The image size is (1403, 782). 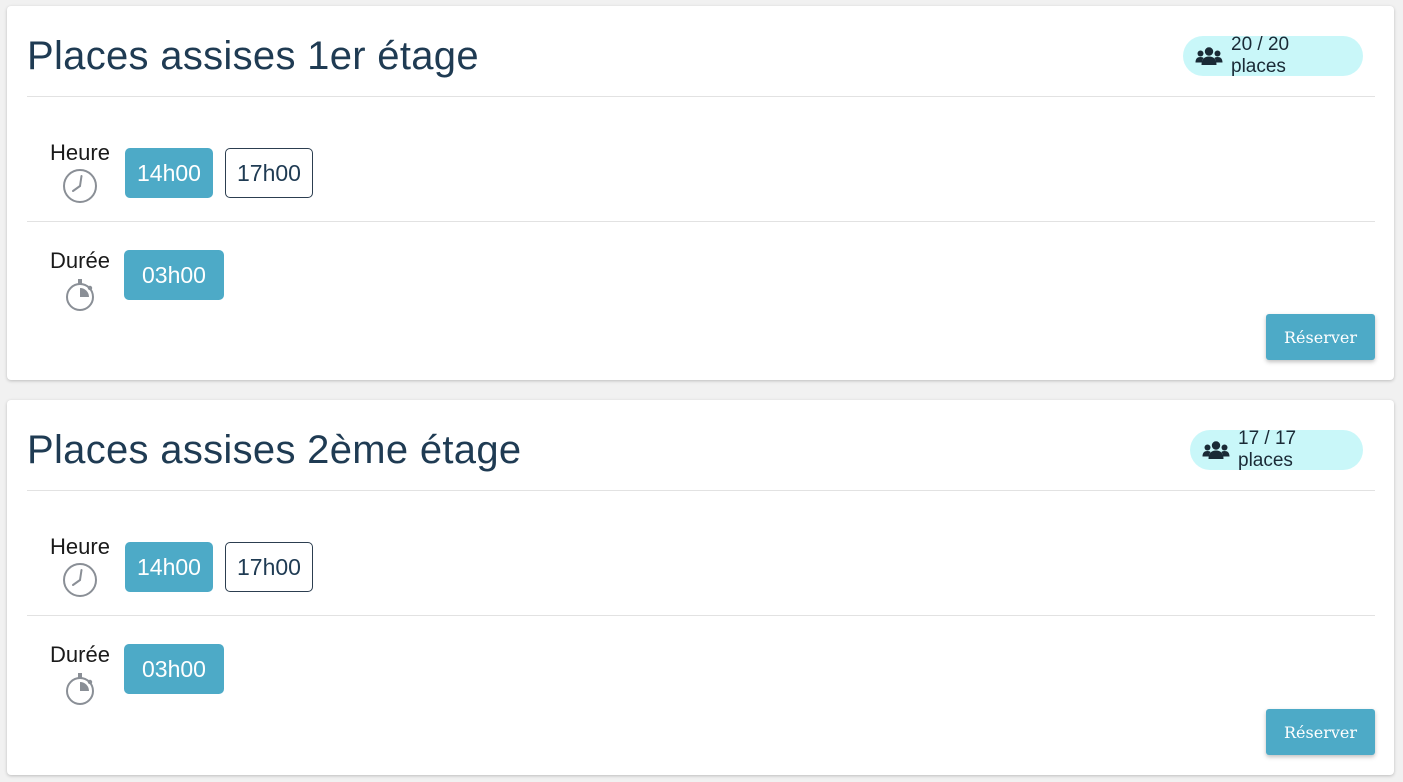 I want to click on capacity-badge: 20 / 20 places, so click(x=1273, y=55).